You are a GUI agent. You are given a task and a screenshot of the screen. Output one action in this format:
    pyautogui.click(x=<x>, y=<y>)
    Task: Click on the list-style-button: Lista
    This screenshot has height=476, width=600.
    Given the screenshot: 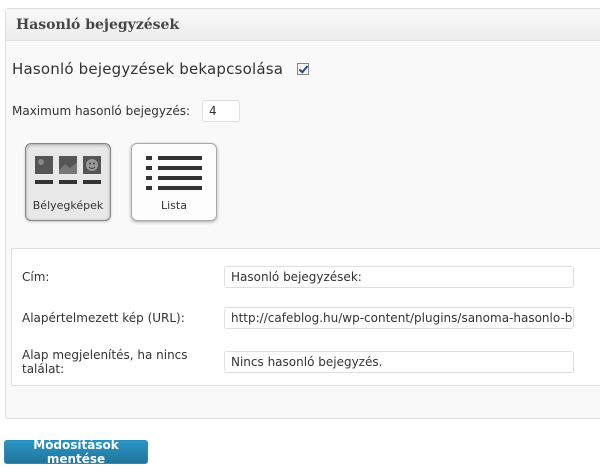 What is the action you would take?
    pyautogui.click(x=174, y=182)
    